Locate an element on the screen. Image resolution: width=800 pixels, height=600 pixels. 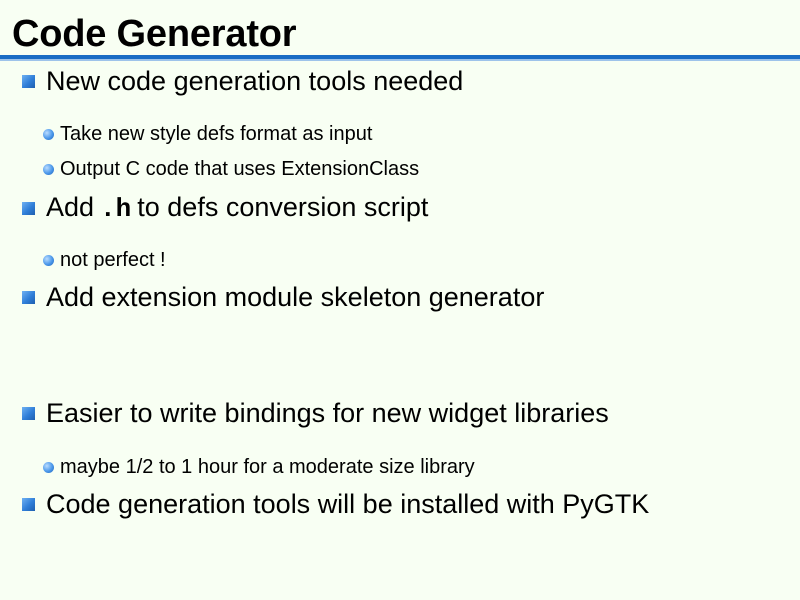
bullet-text: Add extension module skeleton generator is located at coordinates (295, 297).